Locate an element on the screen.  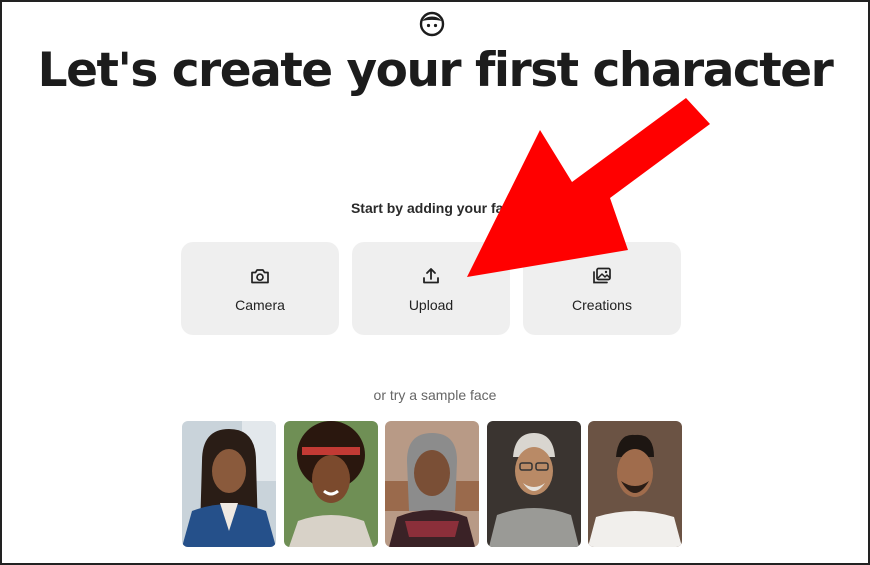
creations-label: Creations is located at coordinates (602, 305).